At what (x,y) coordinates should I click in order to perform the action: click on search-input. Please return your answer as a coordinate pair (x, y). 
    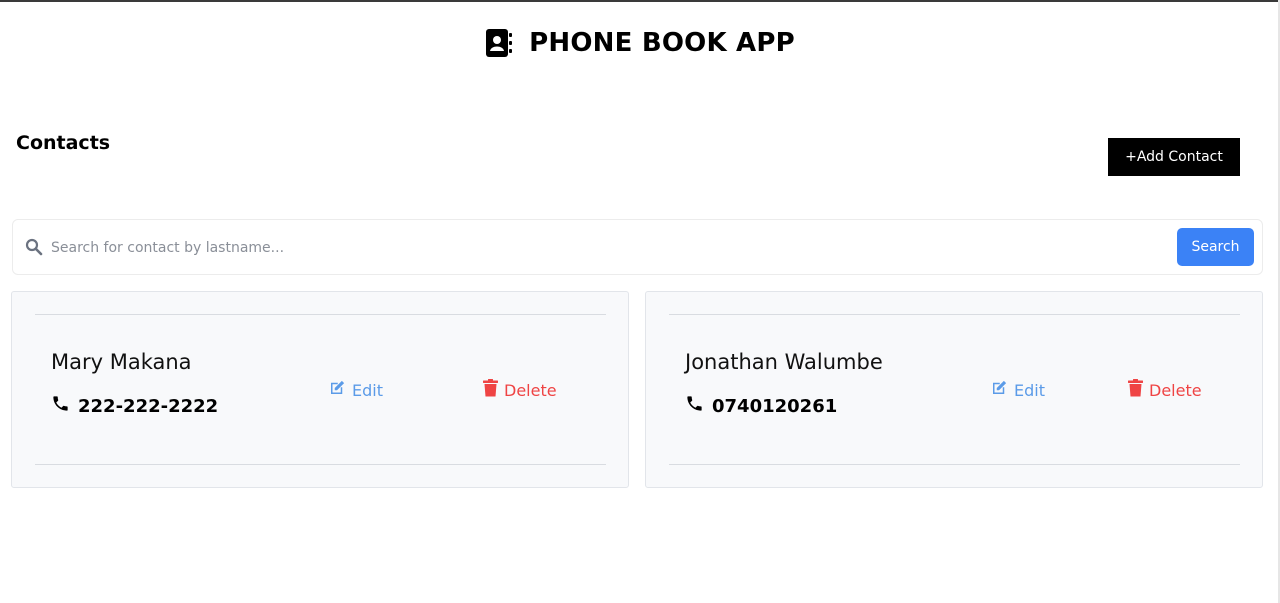
    Looking at the image, I should click on (611, 248).